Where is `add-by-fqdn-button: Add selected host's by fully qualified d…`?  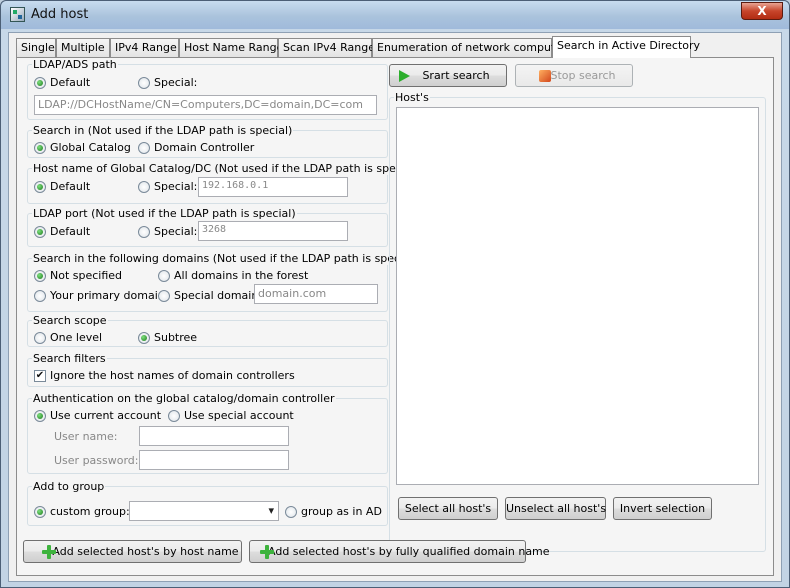
add-by-fqdn-button: Add selected host's by fully qualified d… is located at coordinates (399, 551).